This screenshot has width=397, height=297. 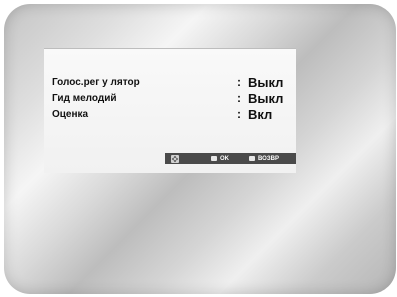 I want to click on hint-move, so click(x=175, y=158).